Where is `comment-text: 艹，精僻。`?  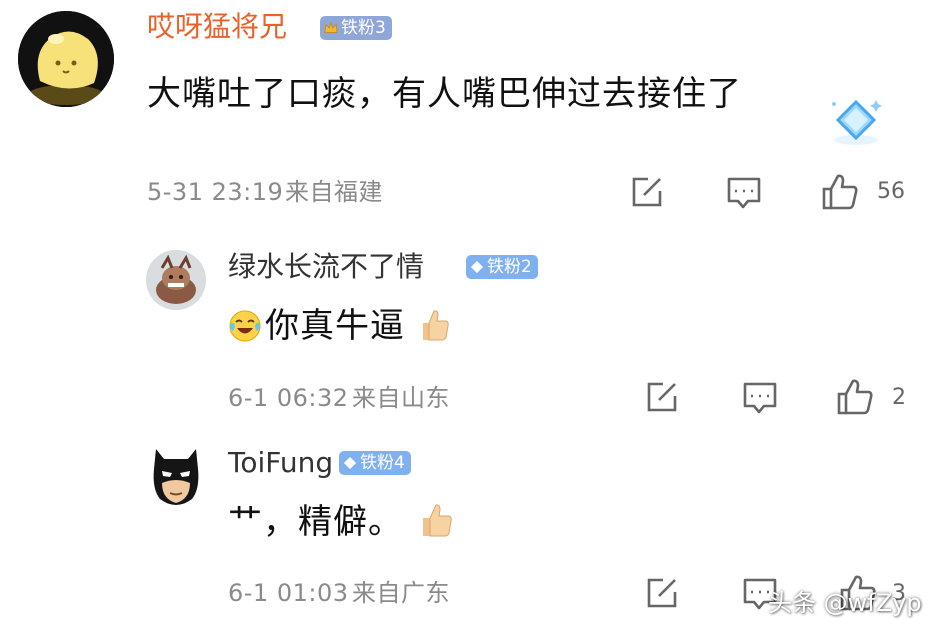
comment-text: 艹，精僻。 is located at coordinates (315, 522).